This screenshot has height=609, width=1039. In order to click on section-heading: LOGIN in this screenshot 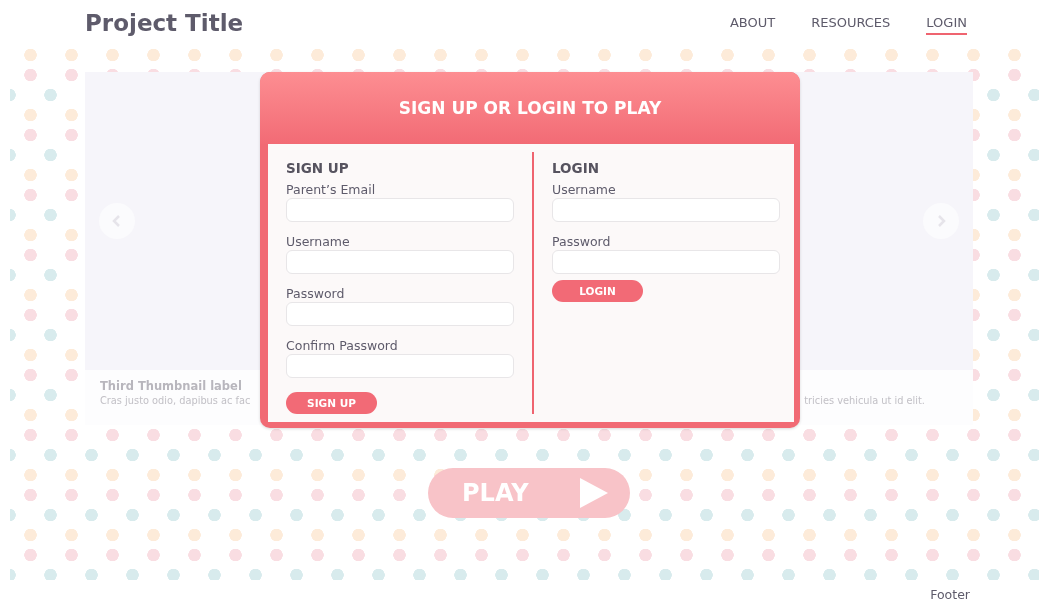, I will do `click(576, 168)`.